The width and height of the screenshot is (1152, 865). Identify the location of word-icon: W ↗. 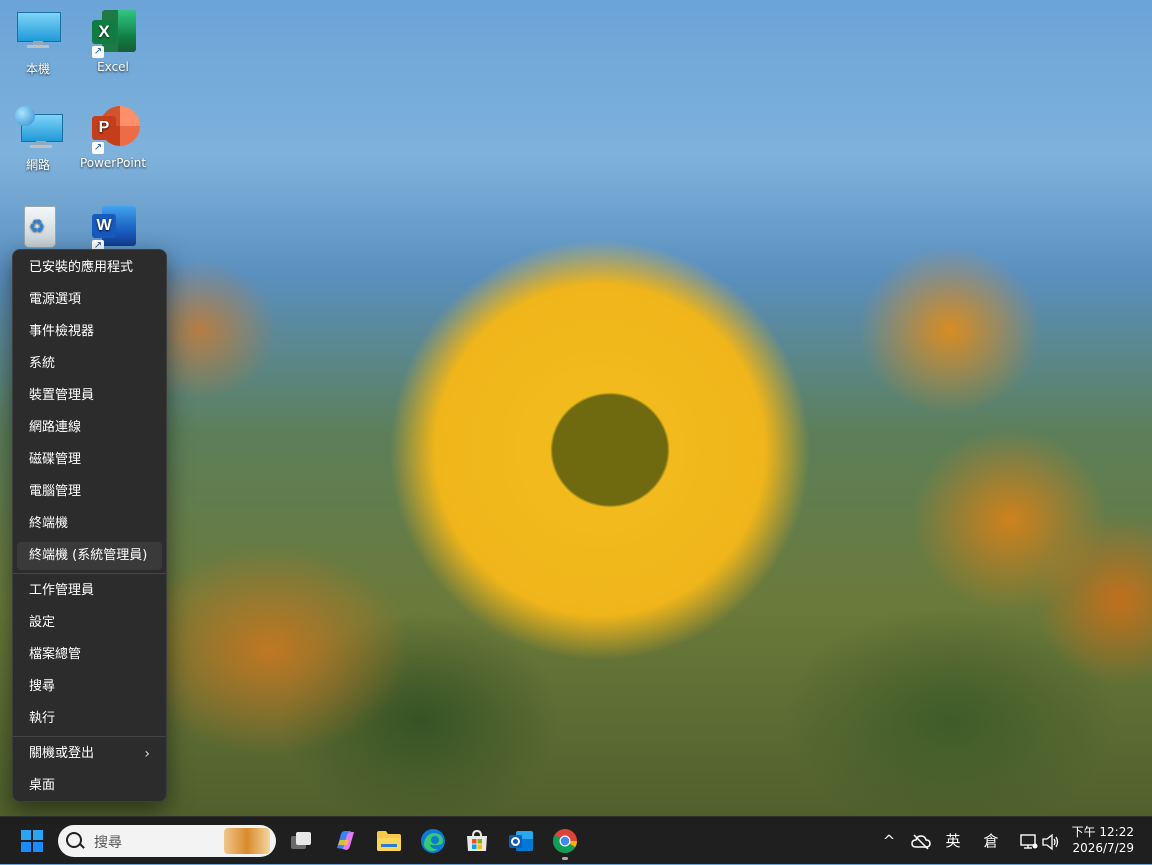
(113, 228).